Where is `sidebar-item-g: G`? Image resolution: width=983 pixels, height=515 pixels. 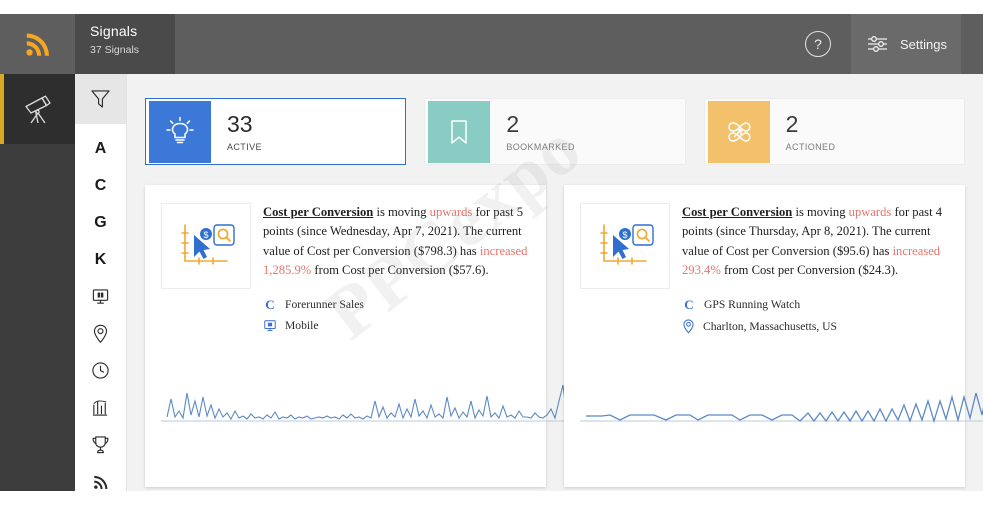 sidebar-item-g: G is located at coordinates (100, 222).